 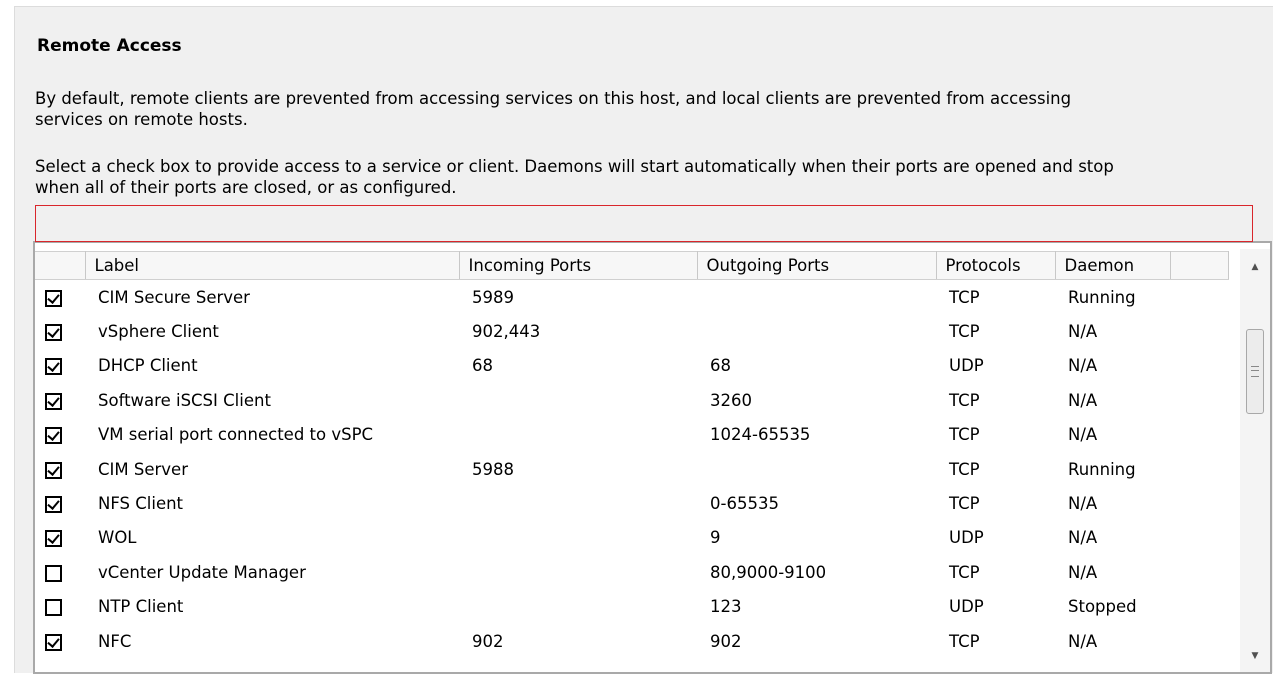 What do you see at coordinates (1102, 607) in the screenshot?
I see `row-daemon: Stopped` at bounding box center [1102, 607].